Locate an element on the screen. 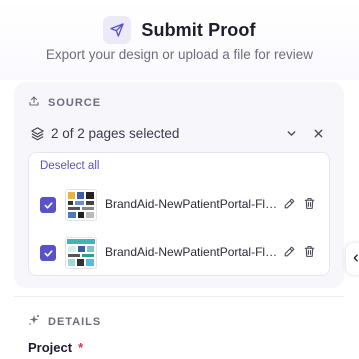  collapse-panel-button is located at coordinates (352, 259).